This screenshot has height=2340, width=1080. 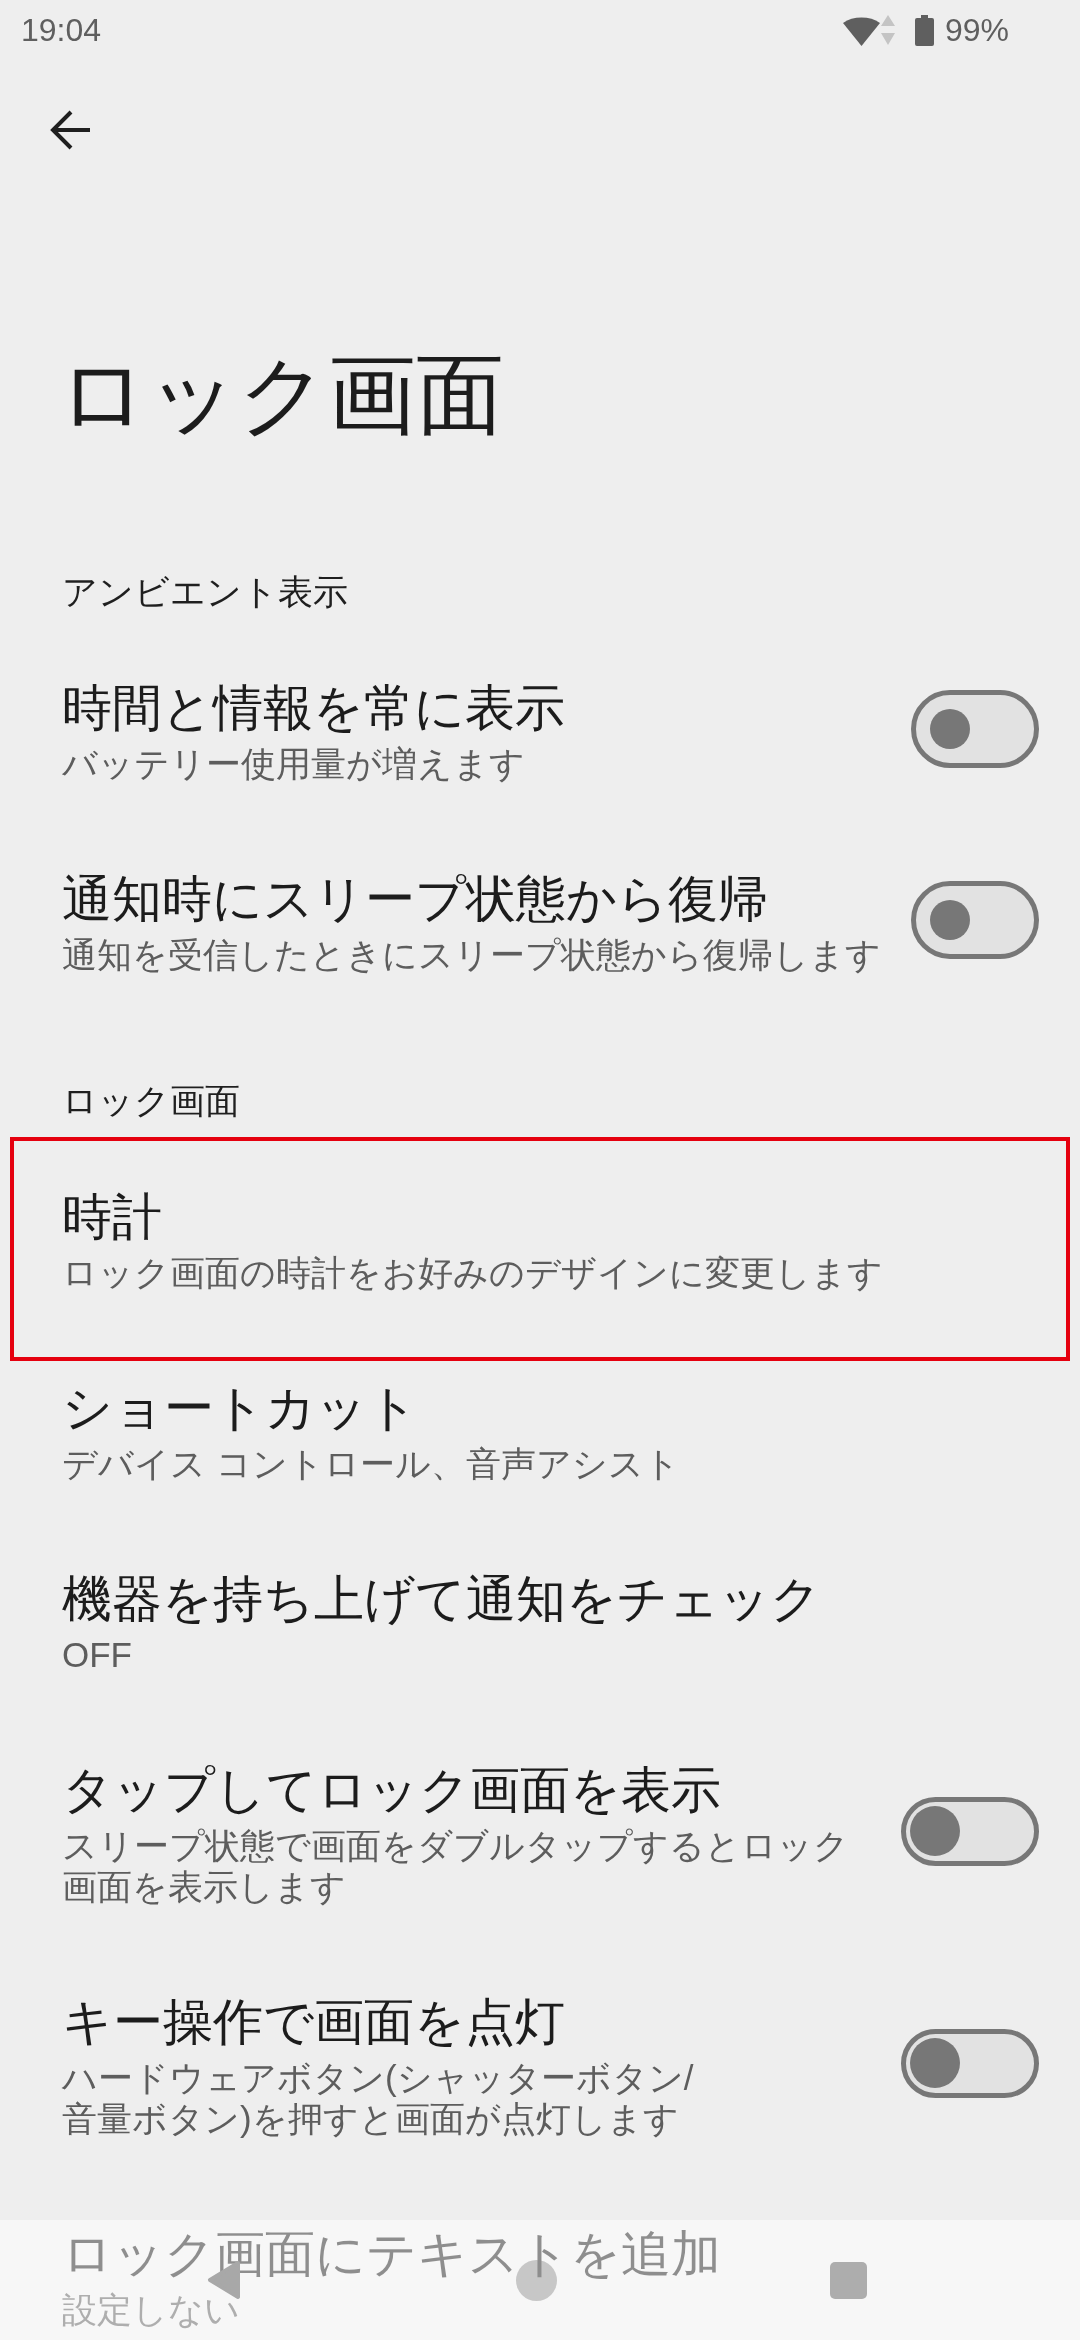 What do you see at coordinates (112, 1217) in the screenshot?
I see `setting-title: 時計` at bounding box center [112, 1217].